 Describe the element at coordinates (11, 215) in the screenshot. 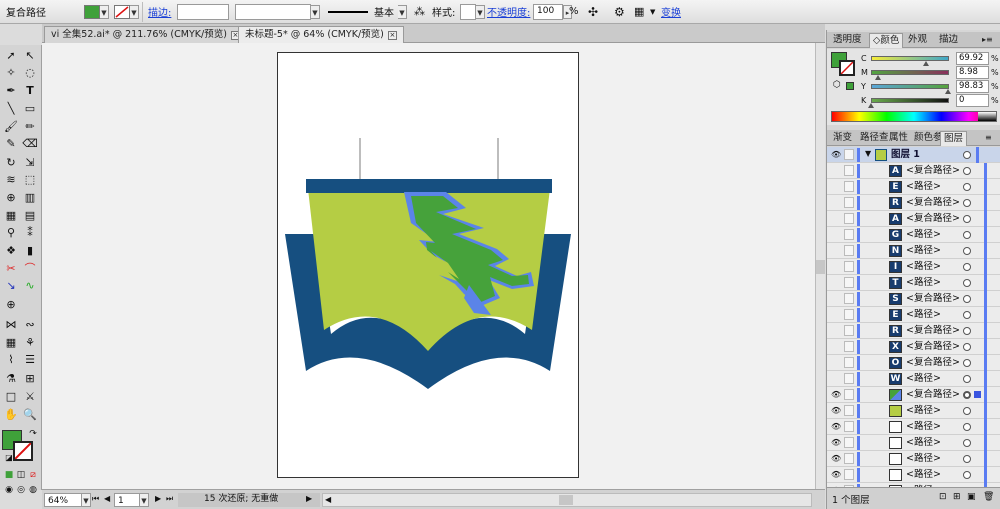

I see `mesh-tool-icon: ▦` at that location.